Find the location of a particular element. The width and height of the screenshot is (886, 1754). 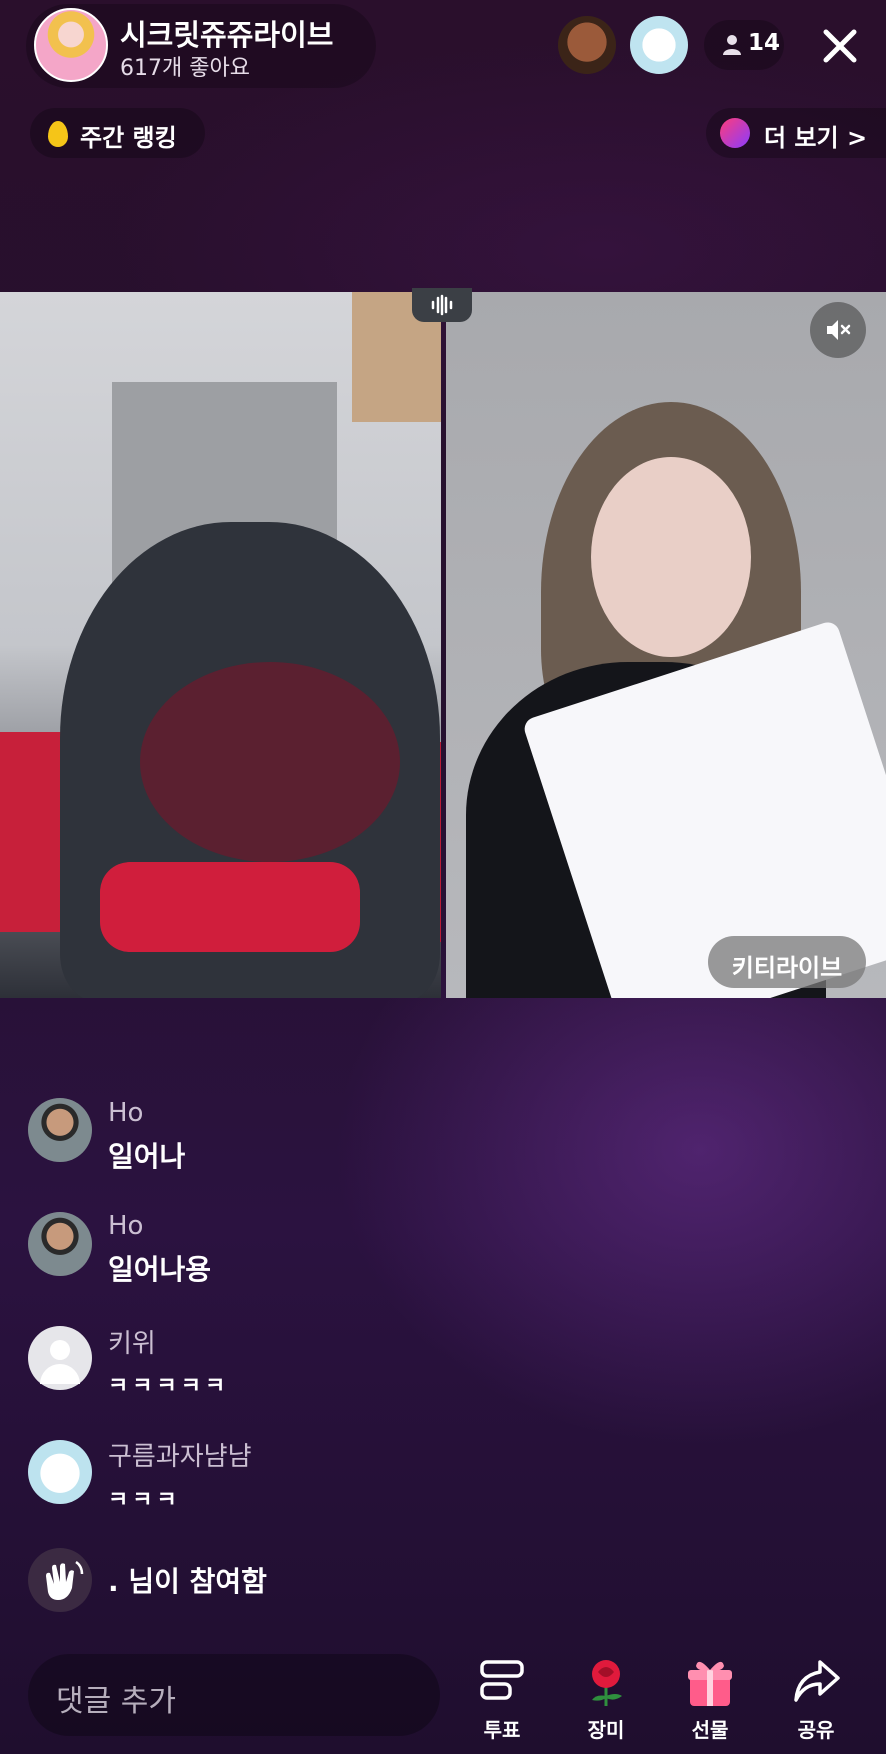

guest-name: 키티라이브 is located at coordinates (787, 968).